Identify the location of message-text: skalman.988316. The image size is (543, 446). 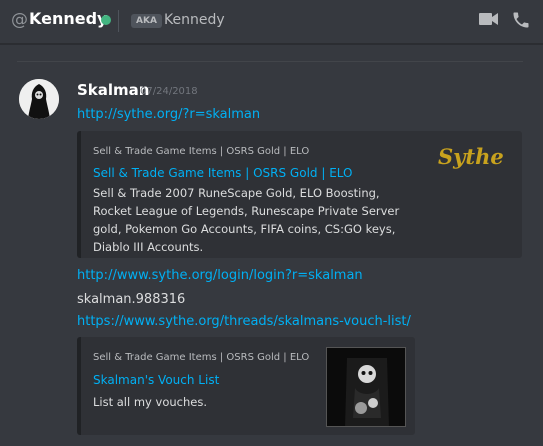
(131, 299).